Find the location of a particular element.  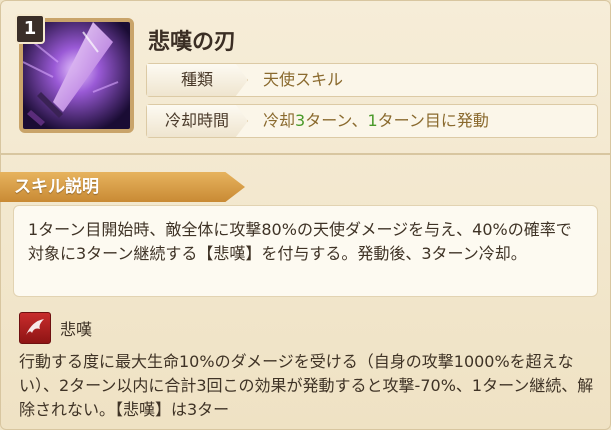

red-wing-icon is located at coordinates (35, 327).